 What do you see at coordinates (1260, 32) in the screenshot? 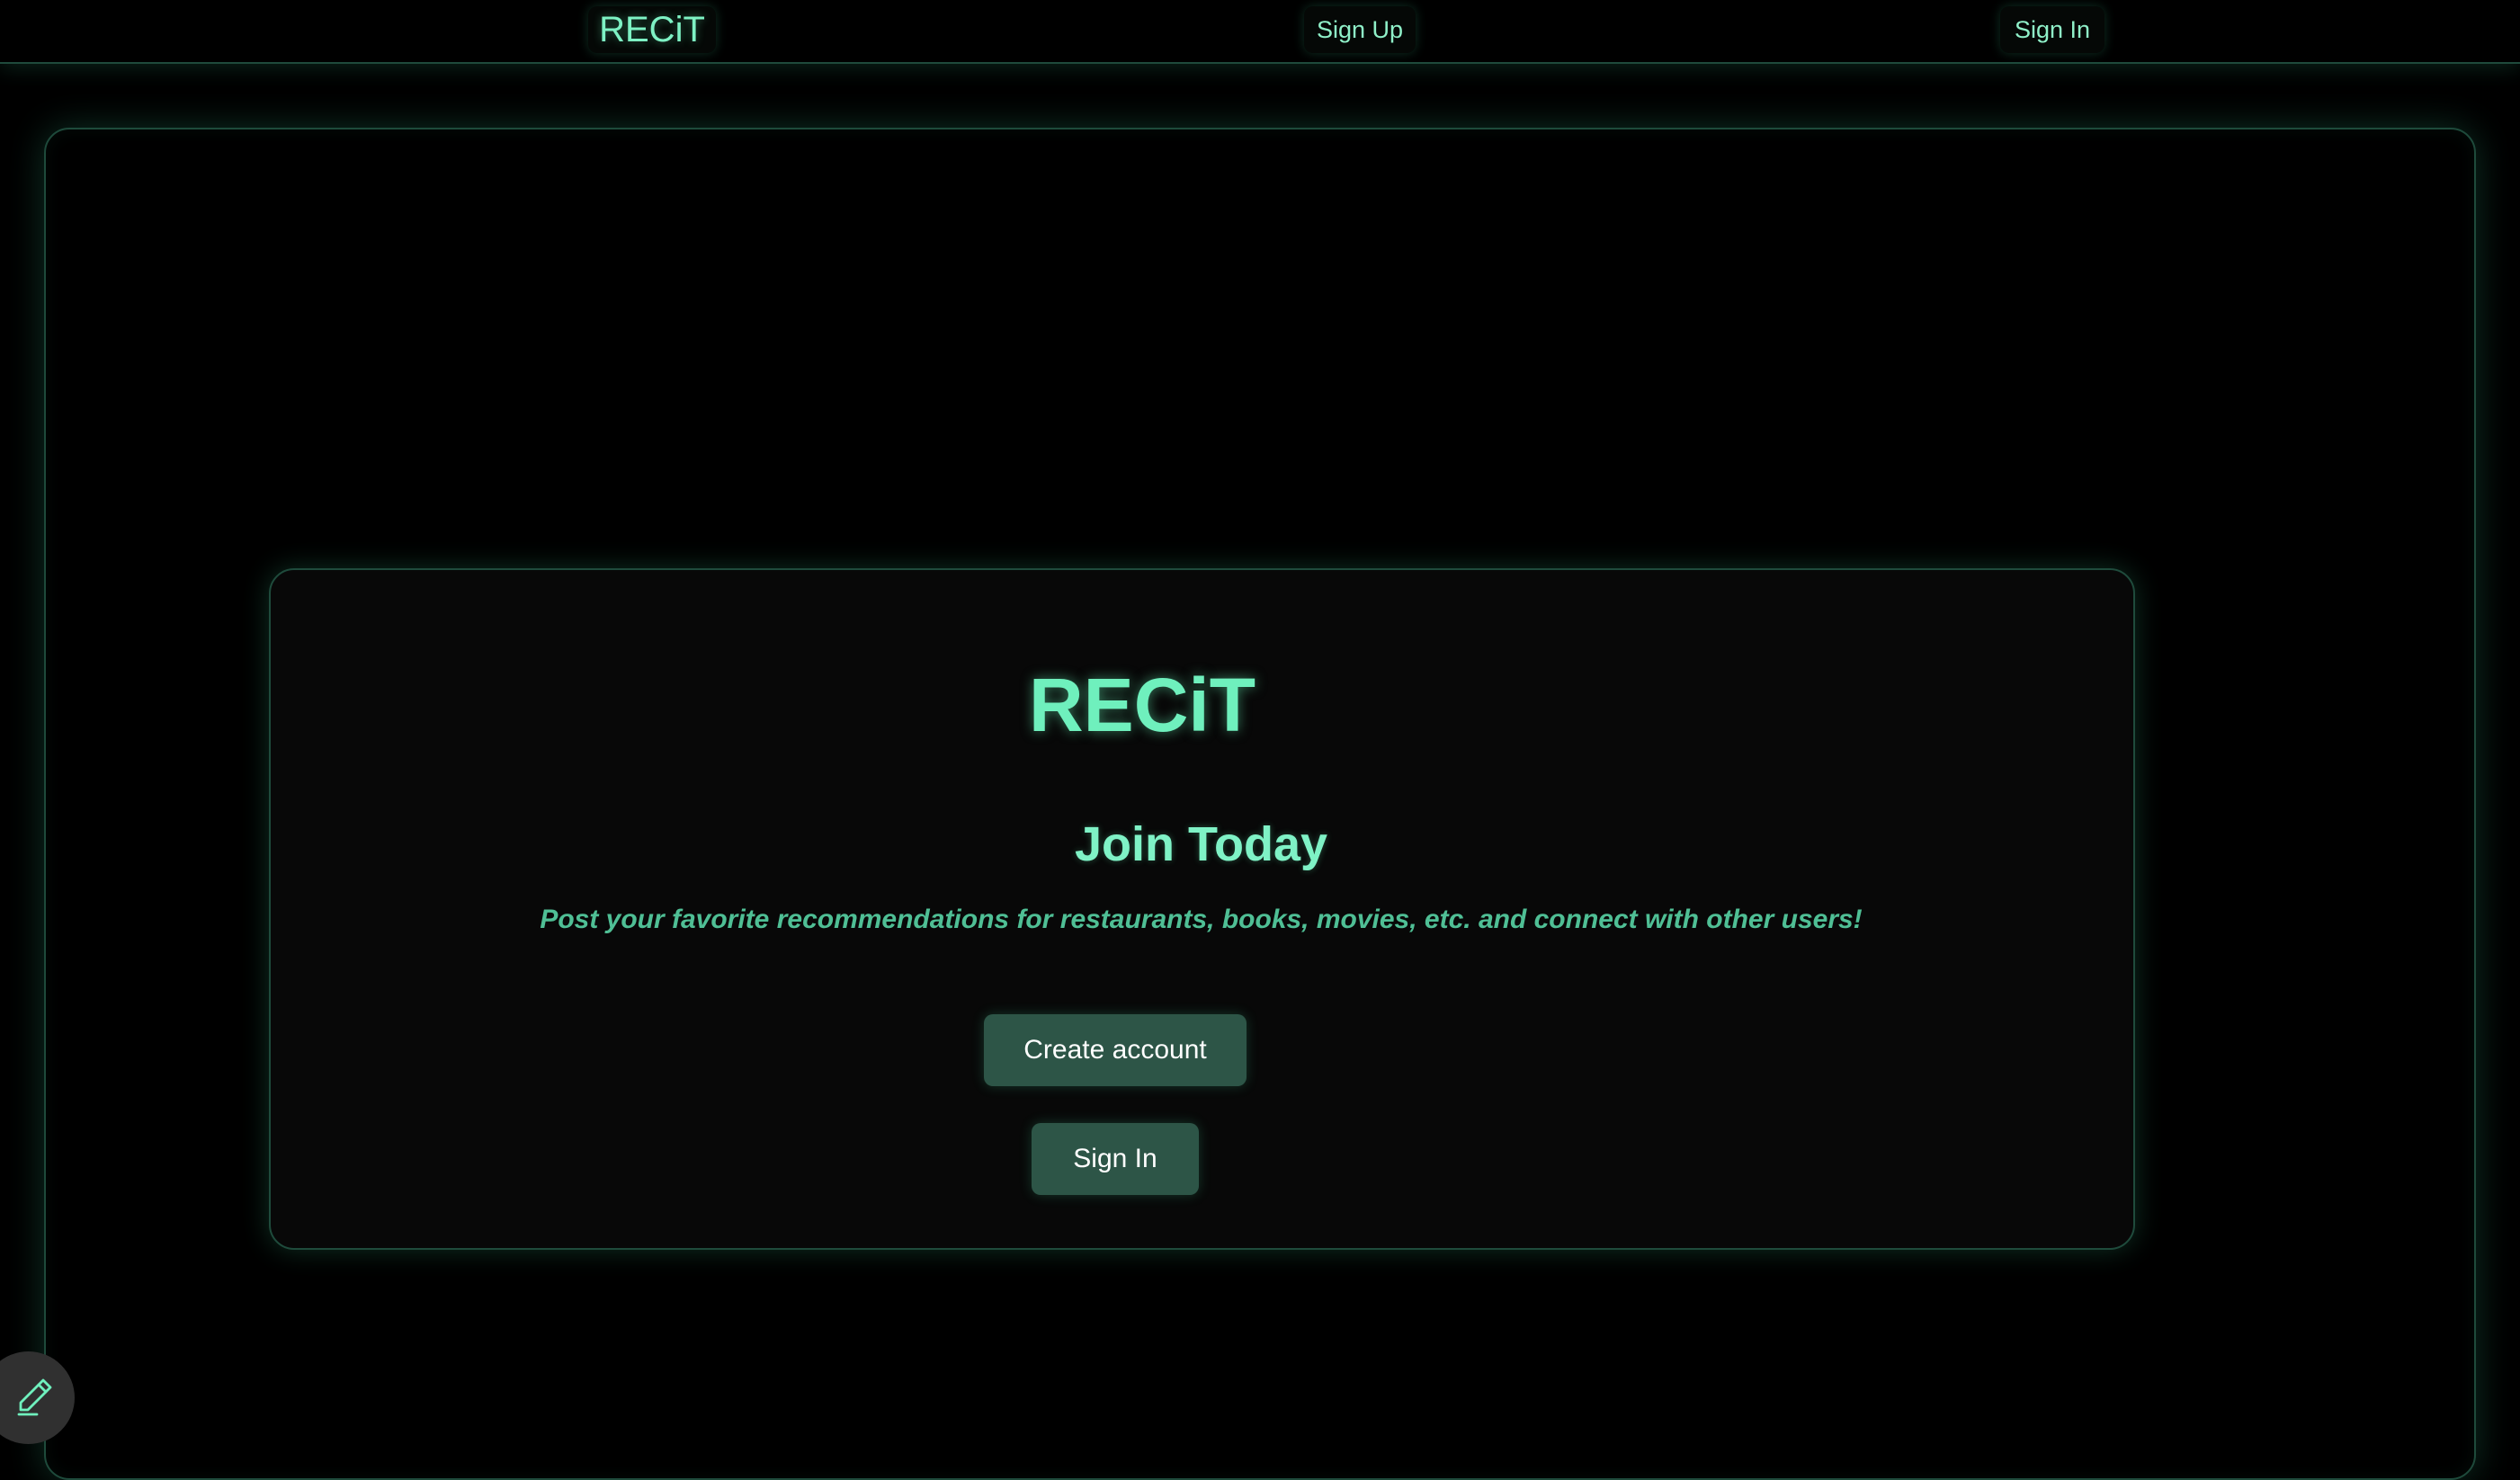
I see `top-navigation-bar: RECiT Sign Up Sign In` at bounding box center [1260, 32].